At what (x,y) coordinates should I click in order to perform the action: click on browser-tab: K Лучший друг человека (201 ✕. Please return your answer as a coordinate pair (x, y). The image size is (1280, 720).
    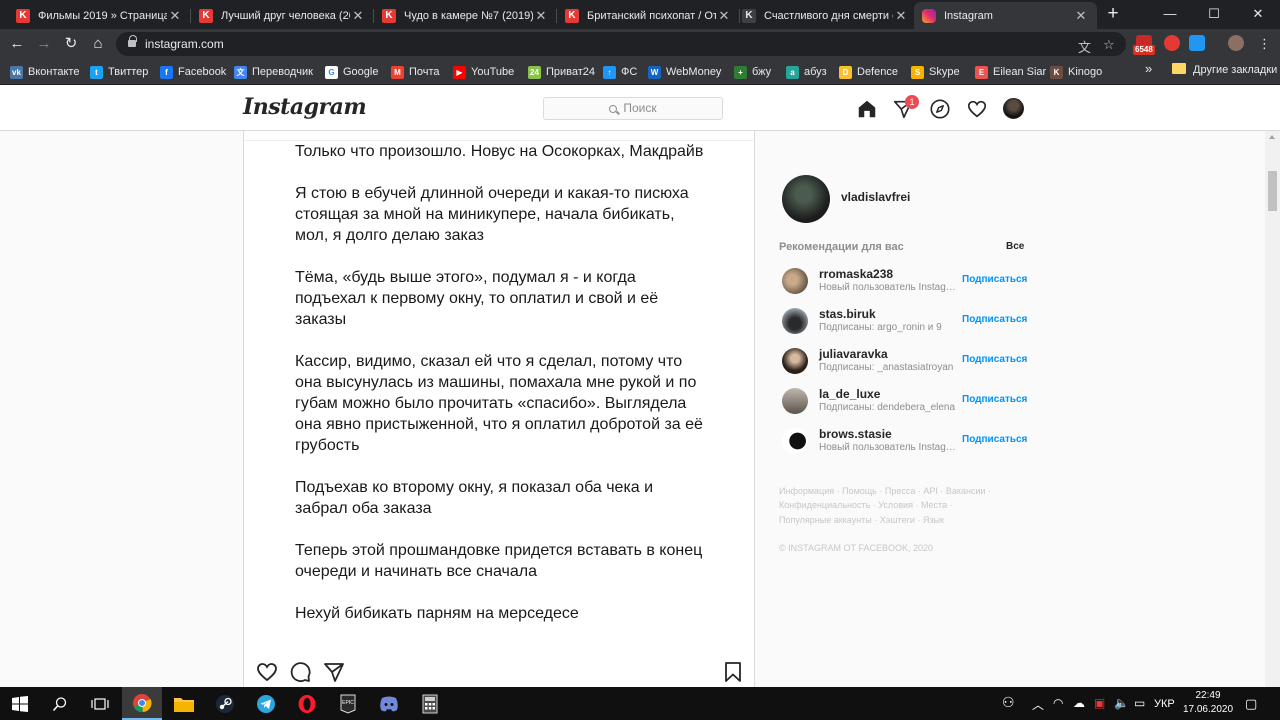
    Looking at the image, I should click on (282, 15).